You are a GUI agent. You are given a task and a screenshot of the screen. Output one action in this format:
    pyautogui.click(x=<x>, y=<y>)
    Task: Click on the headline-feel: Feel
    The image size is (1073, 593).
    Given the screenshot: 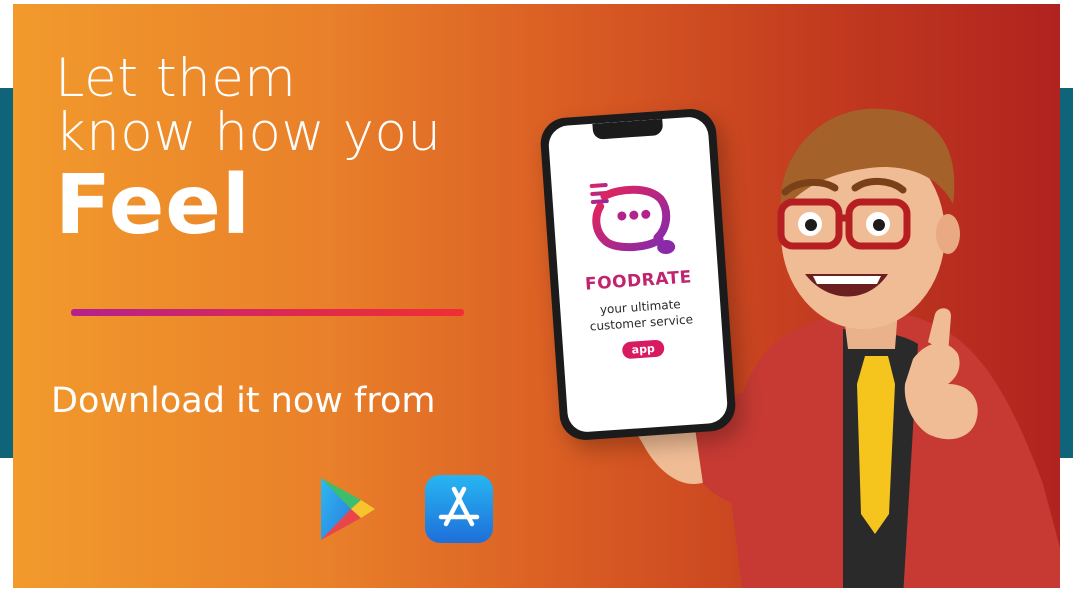 What is the action you would take?
    pyautogui.click(x=153, y=205)
    